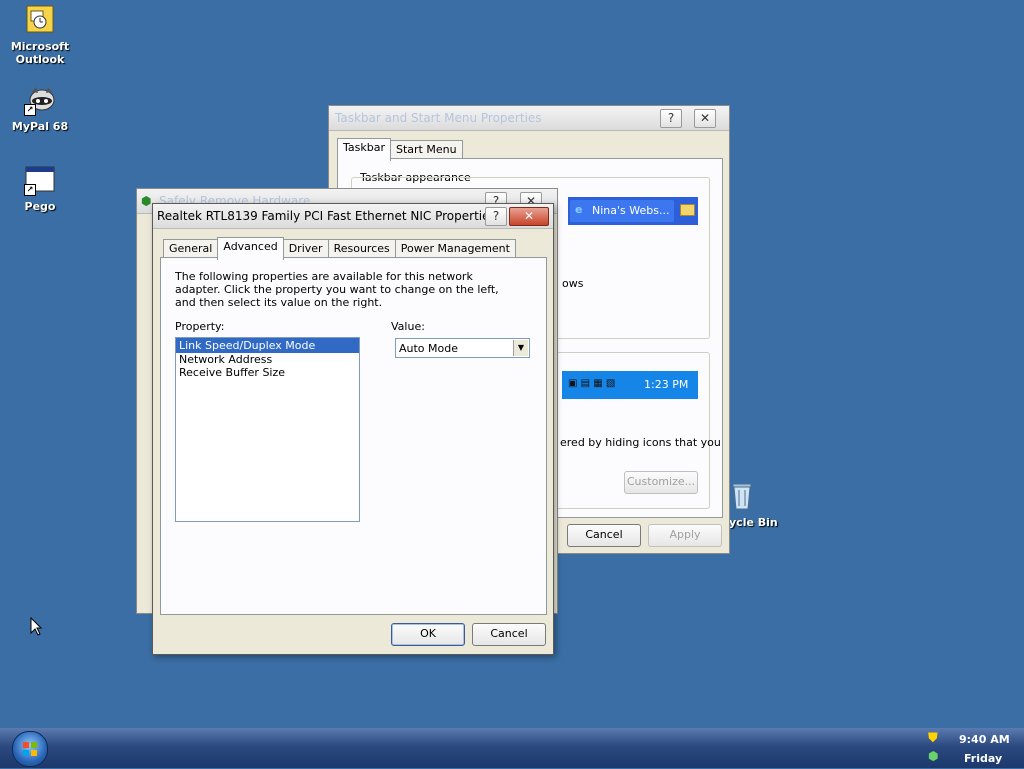 The image size is (1024, 769). I want to click on tab-strip: Taskbar Start Menu, so click(400, 149).